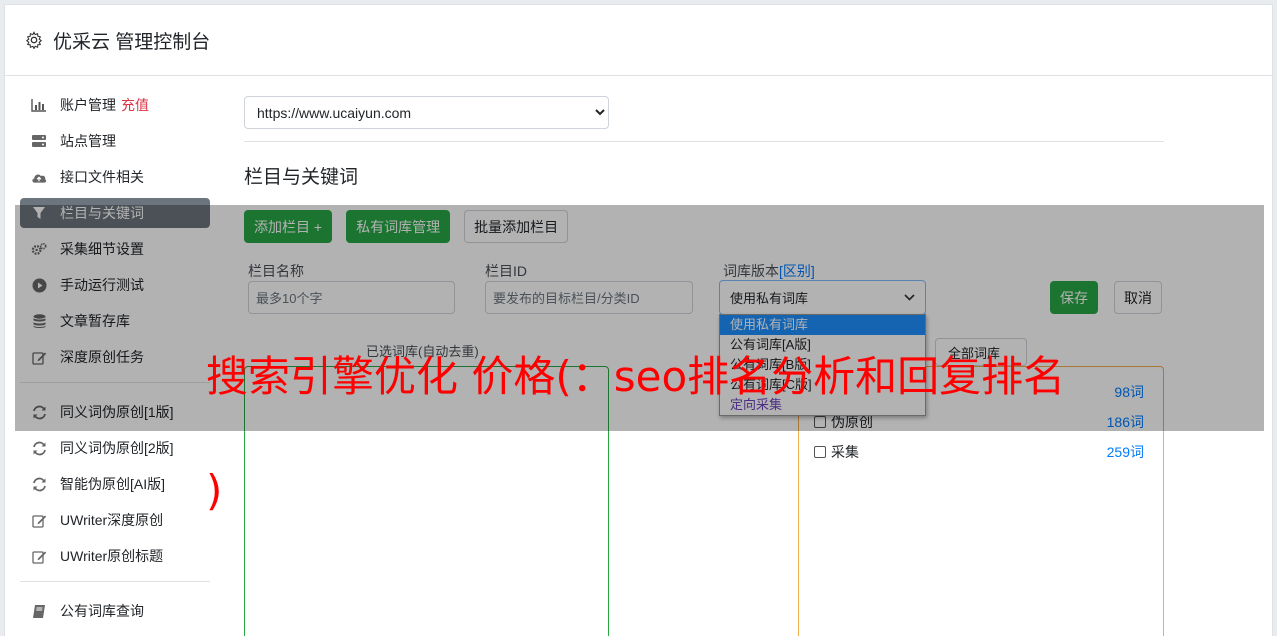 The image size is (1277, 636). Describe the element at coordinates (135, 105) in the screenshot. I see `recharge-link: 充值` at that location.